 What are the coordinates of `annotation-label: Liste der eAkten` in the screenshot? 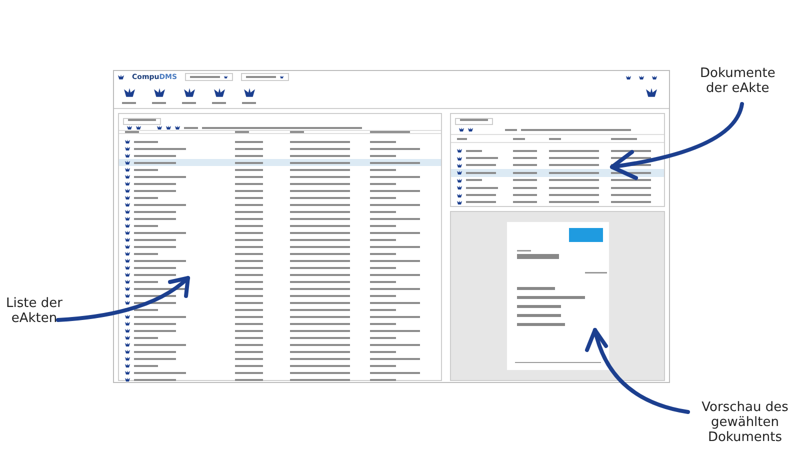 It's located at (34, 311).